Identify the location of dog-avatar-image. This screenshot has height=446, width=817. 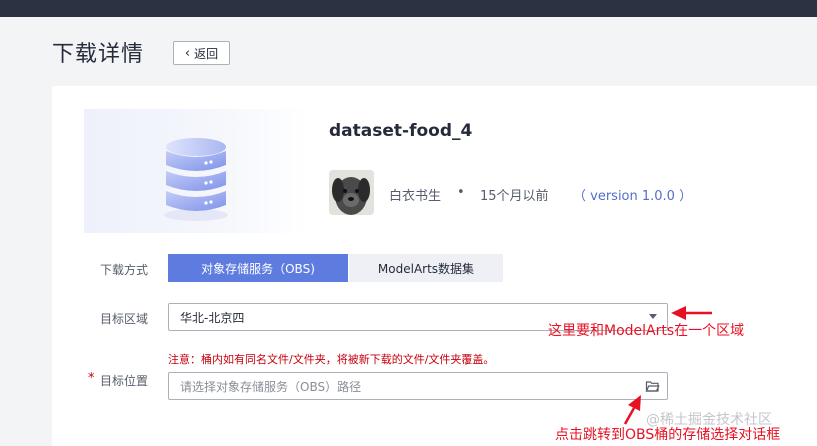
(351, 192).